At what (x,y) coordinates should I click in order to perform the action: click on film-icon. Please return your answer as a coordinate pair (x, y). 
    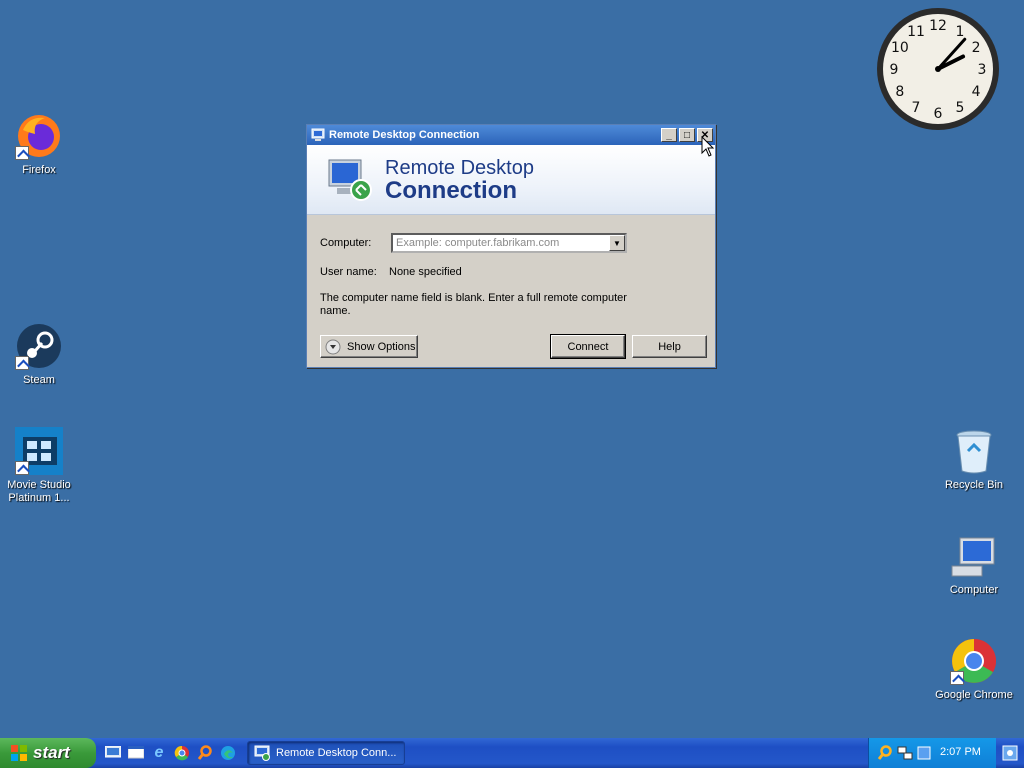
    Looking at the image, I should click on (39, 451).